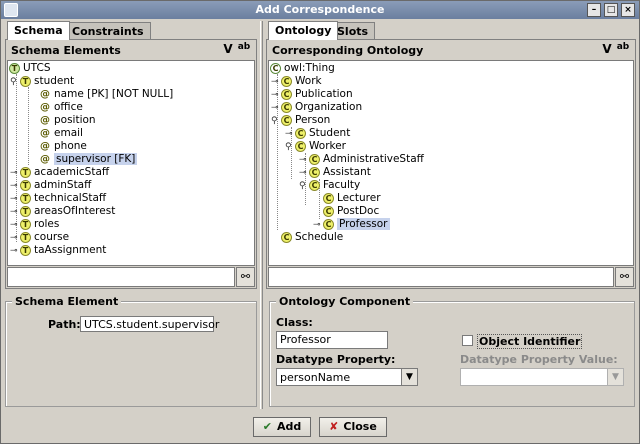  Describe the element at coordinates (611, 10) in the screenshot. I see `maximize-button: □` at that location.